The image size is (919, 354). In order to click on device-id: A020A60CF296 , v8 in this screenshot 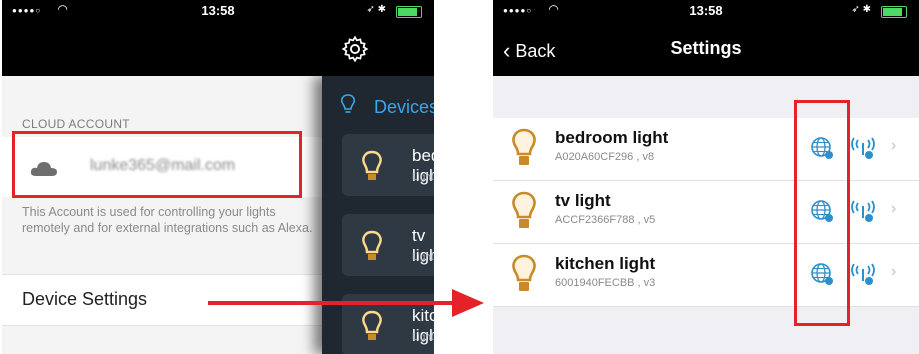, I will do `click(605, 157)`.